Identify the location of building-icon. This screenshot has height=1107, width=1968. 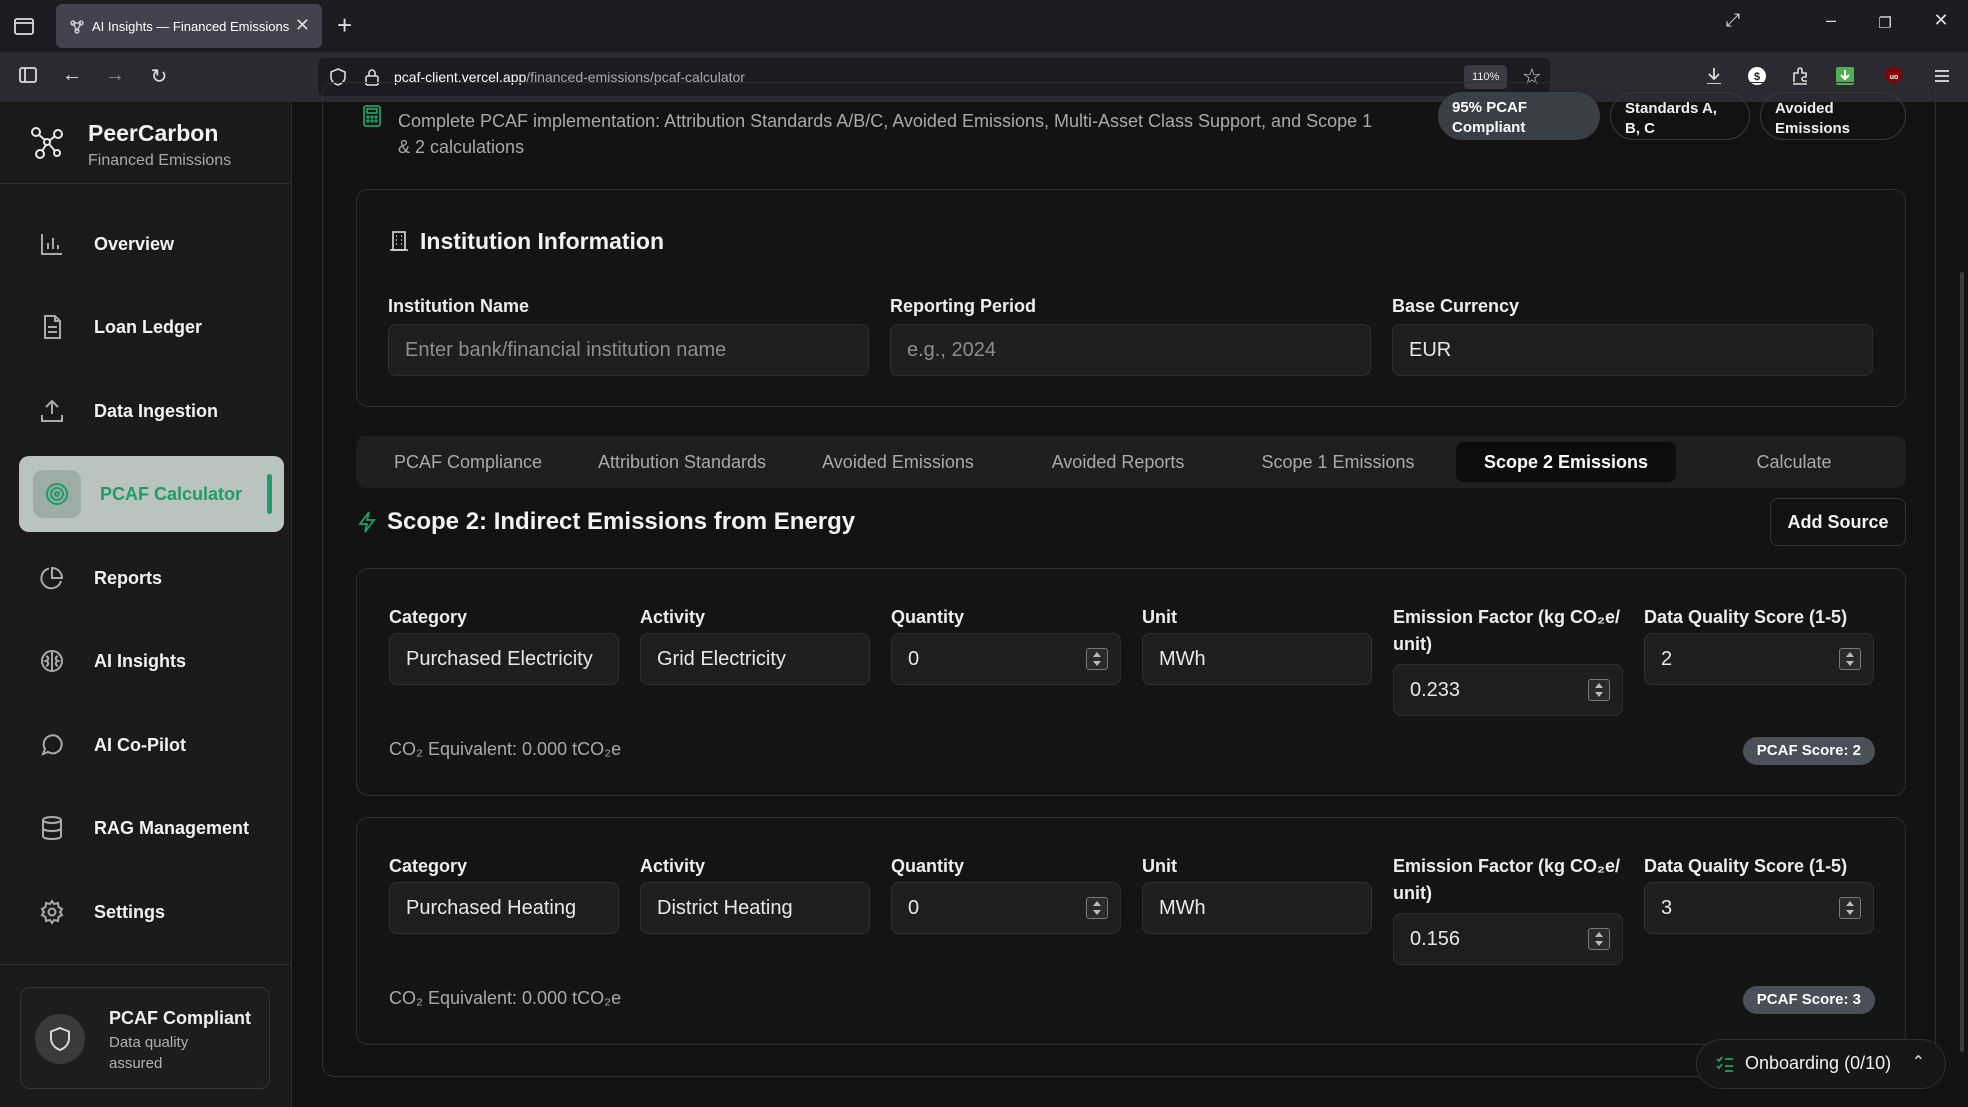
(399, 241).